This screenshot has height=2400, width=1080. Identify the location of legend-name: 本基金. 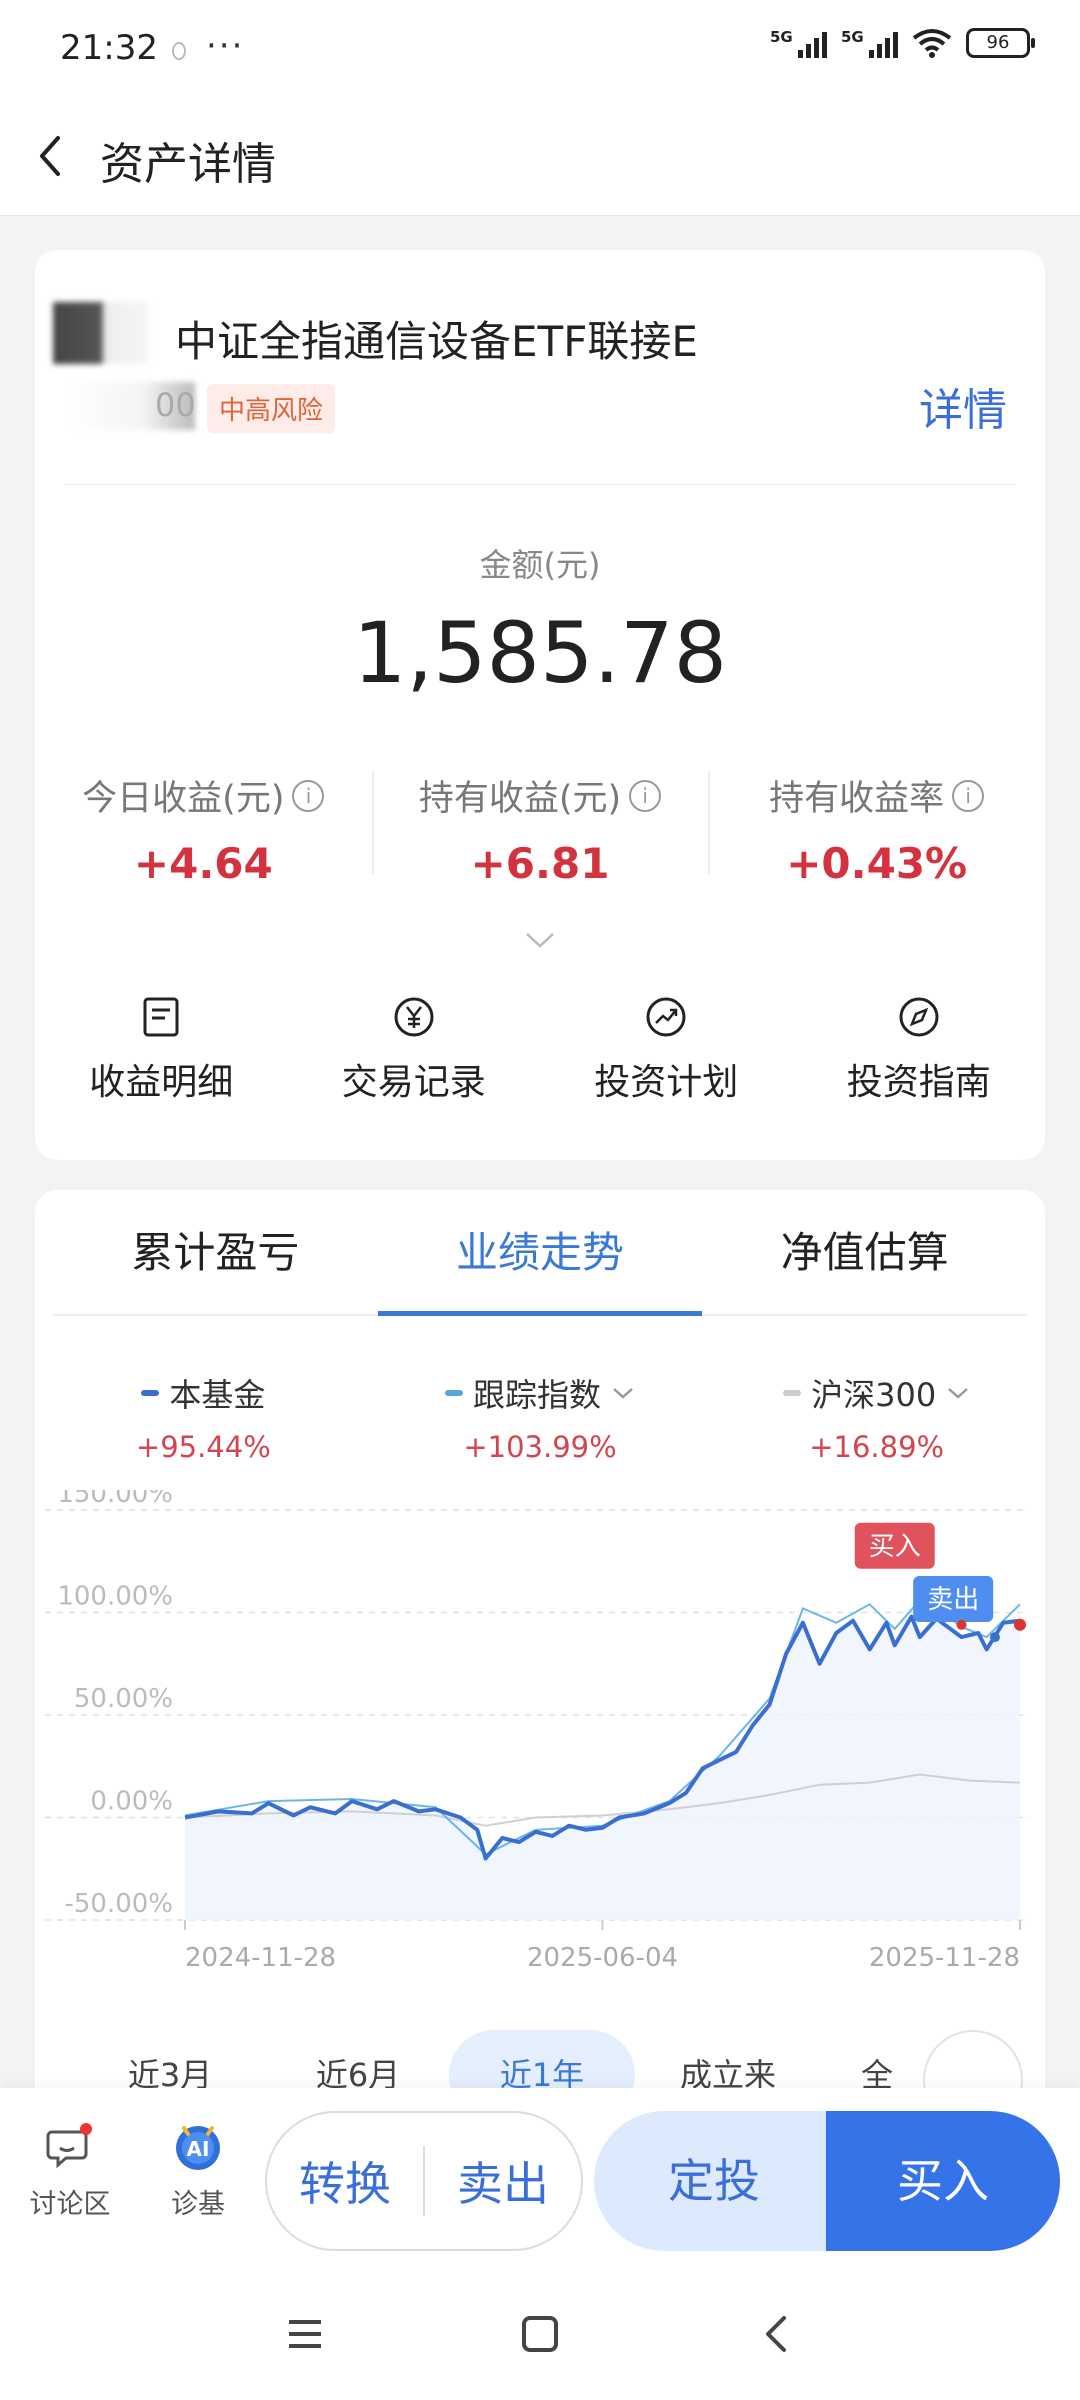
(217, 1395).